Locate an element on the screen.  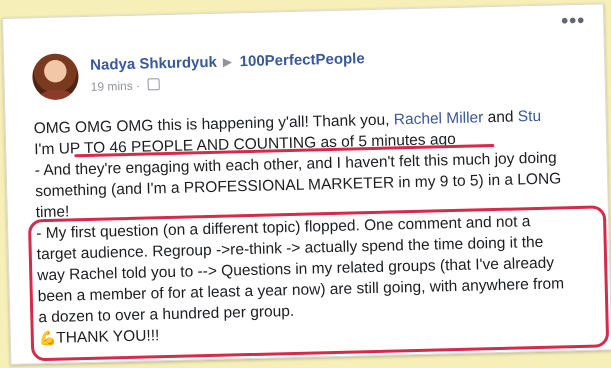
post-meta: 19 mins · is located at coordinates (125, 85).